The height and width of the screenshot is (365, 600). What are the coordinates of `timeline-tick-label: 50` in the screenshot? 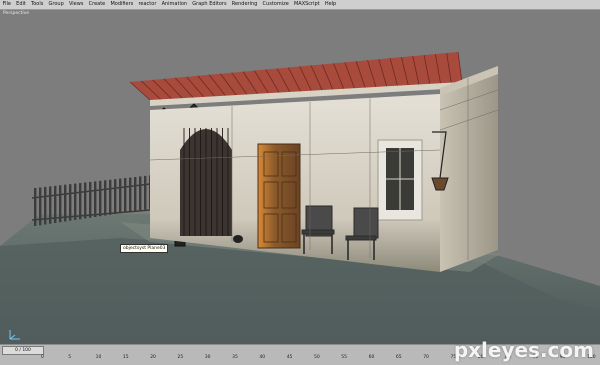 It's located at (317, 357).